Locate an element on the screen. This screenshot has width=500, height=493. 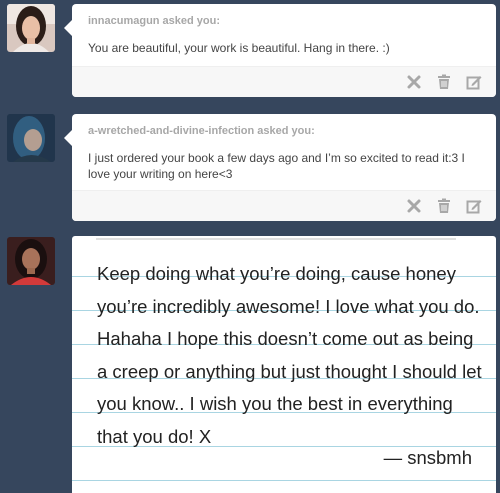
asker-name: innacumagun asked you: is located at coordinates (154, 21).